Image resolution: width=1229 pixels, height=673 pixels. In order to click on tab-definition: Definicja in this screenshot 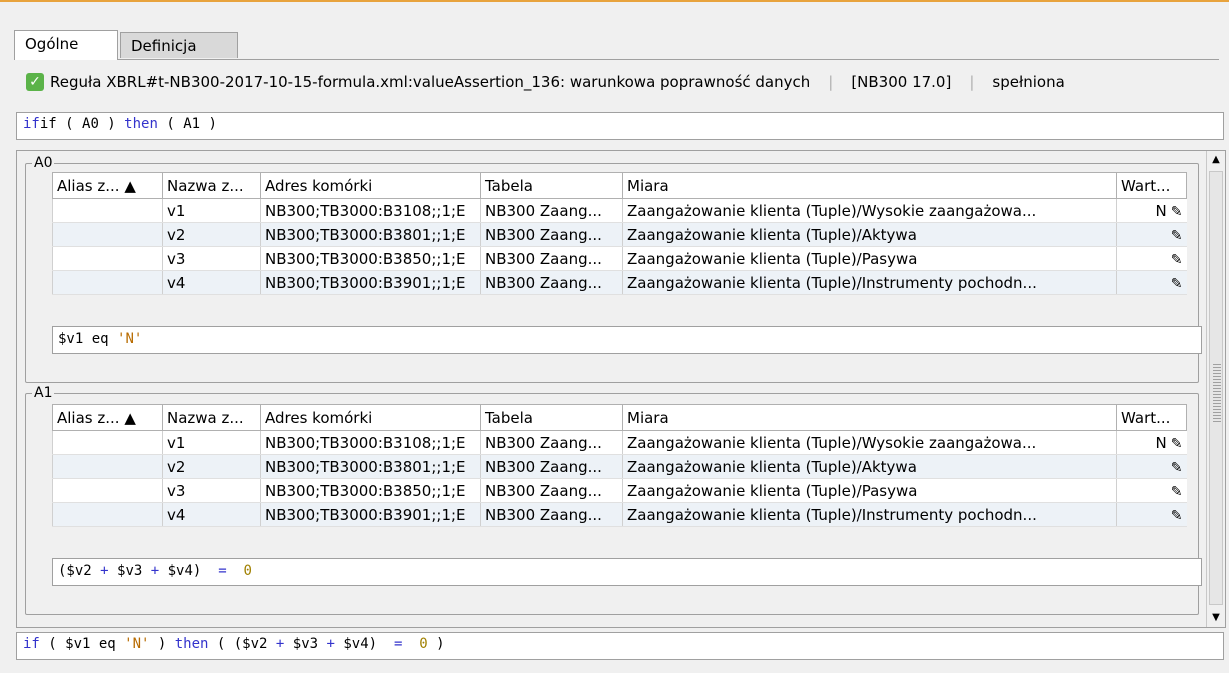, I will do `click(179, 45)`.